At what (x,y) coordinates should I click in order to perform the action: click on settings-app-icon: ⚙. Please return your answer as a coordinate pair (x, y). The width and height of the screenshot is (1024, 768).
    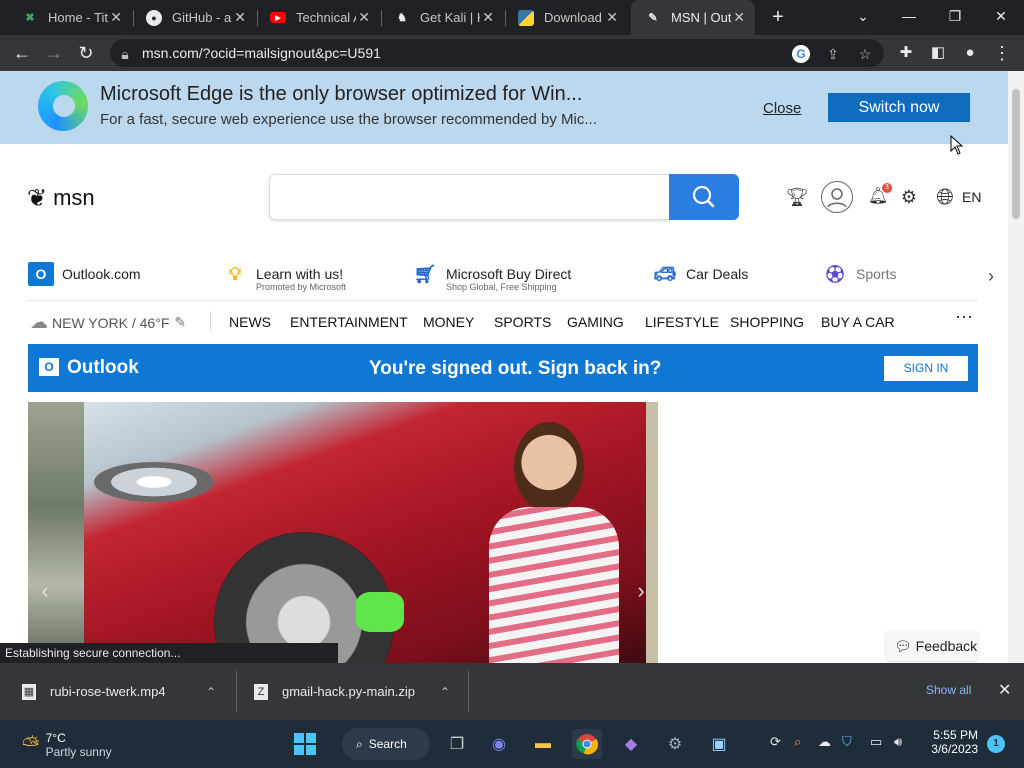
    Looking at the image, I should click on (675, 744).